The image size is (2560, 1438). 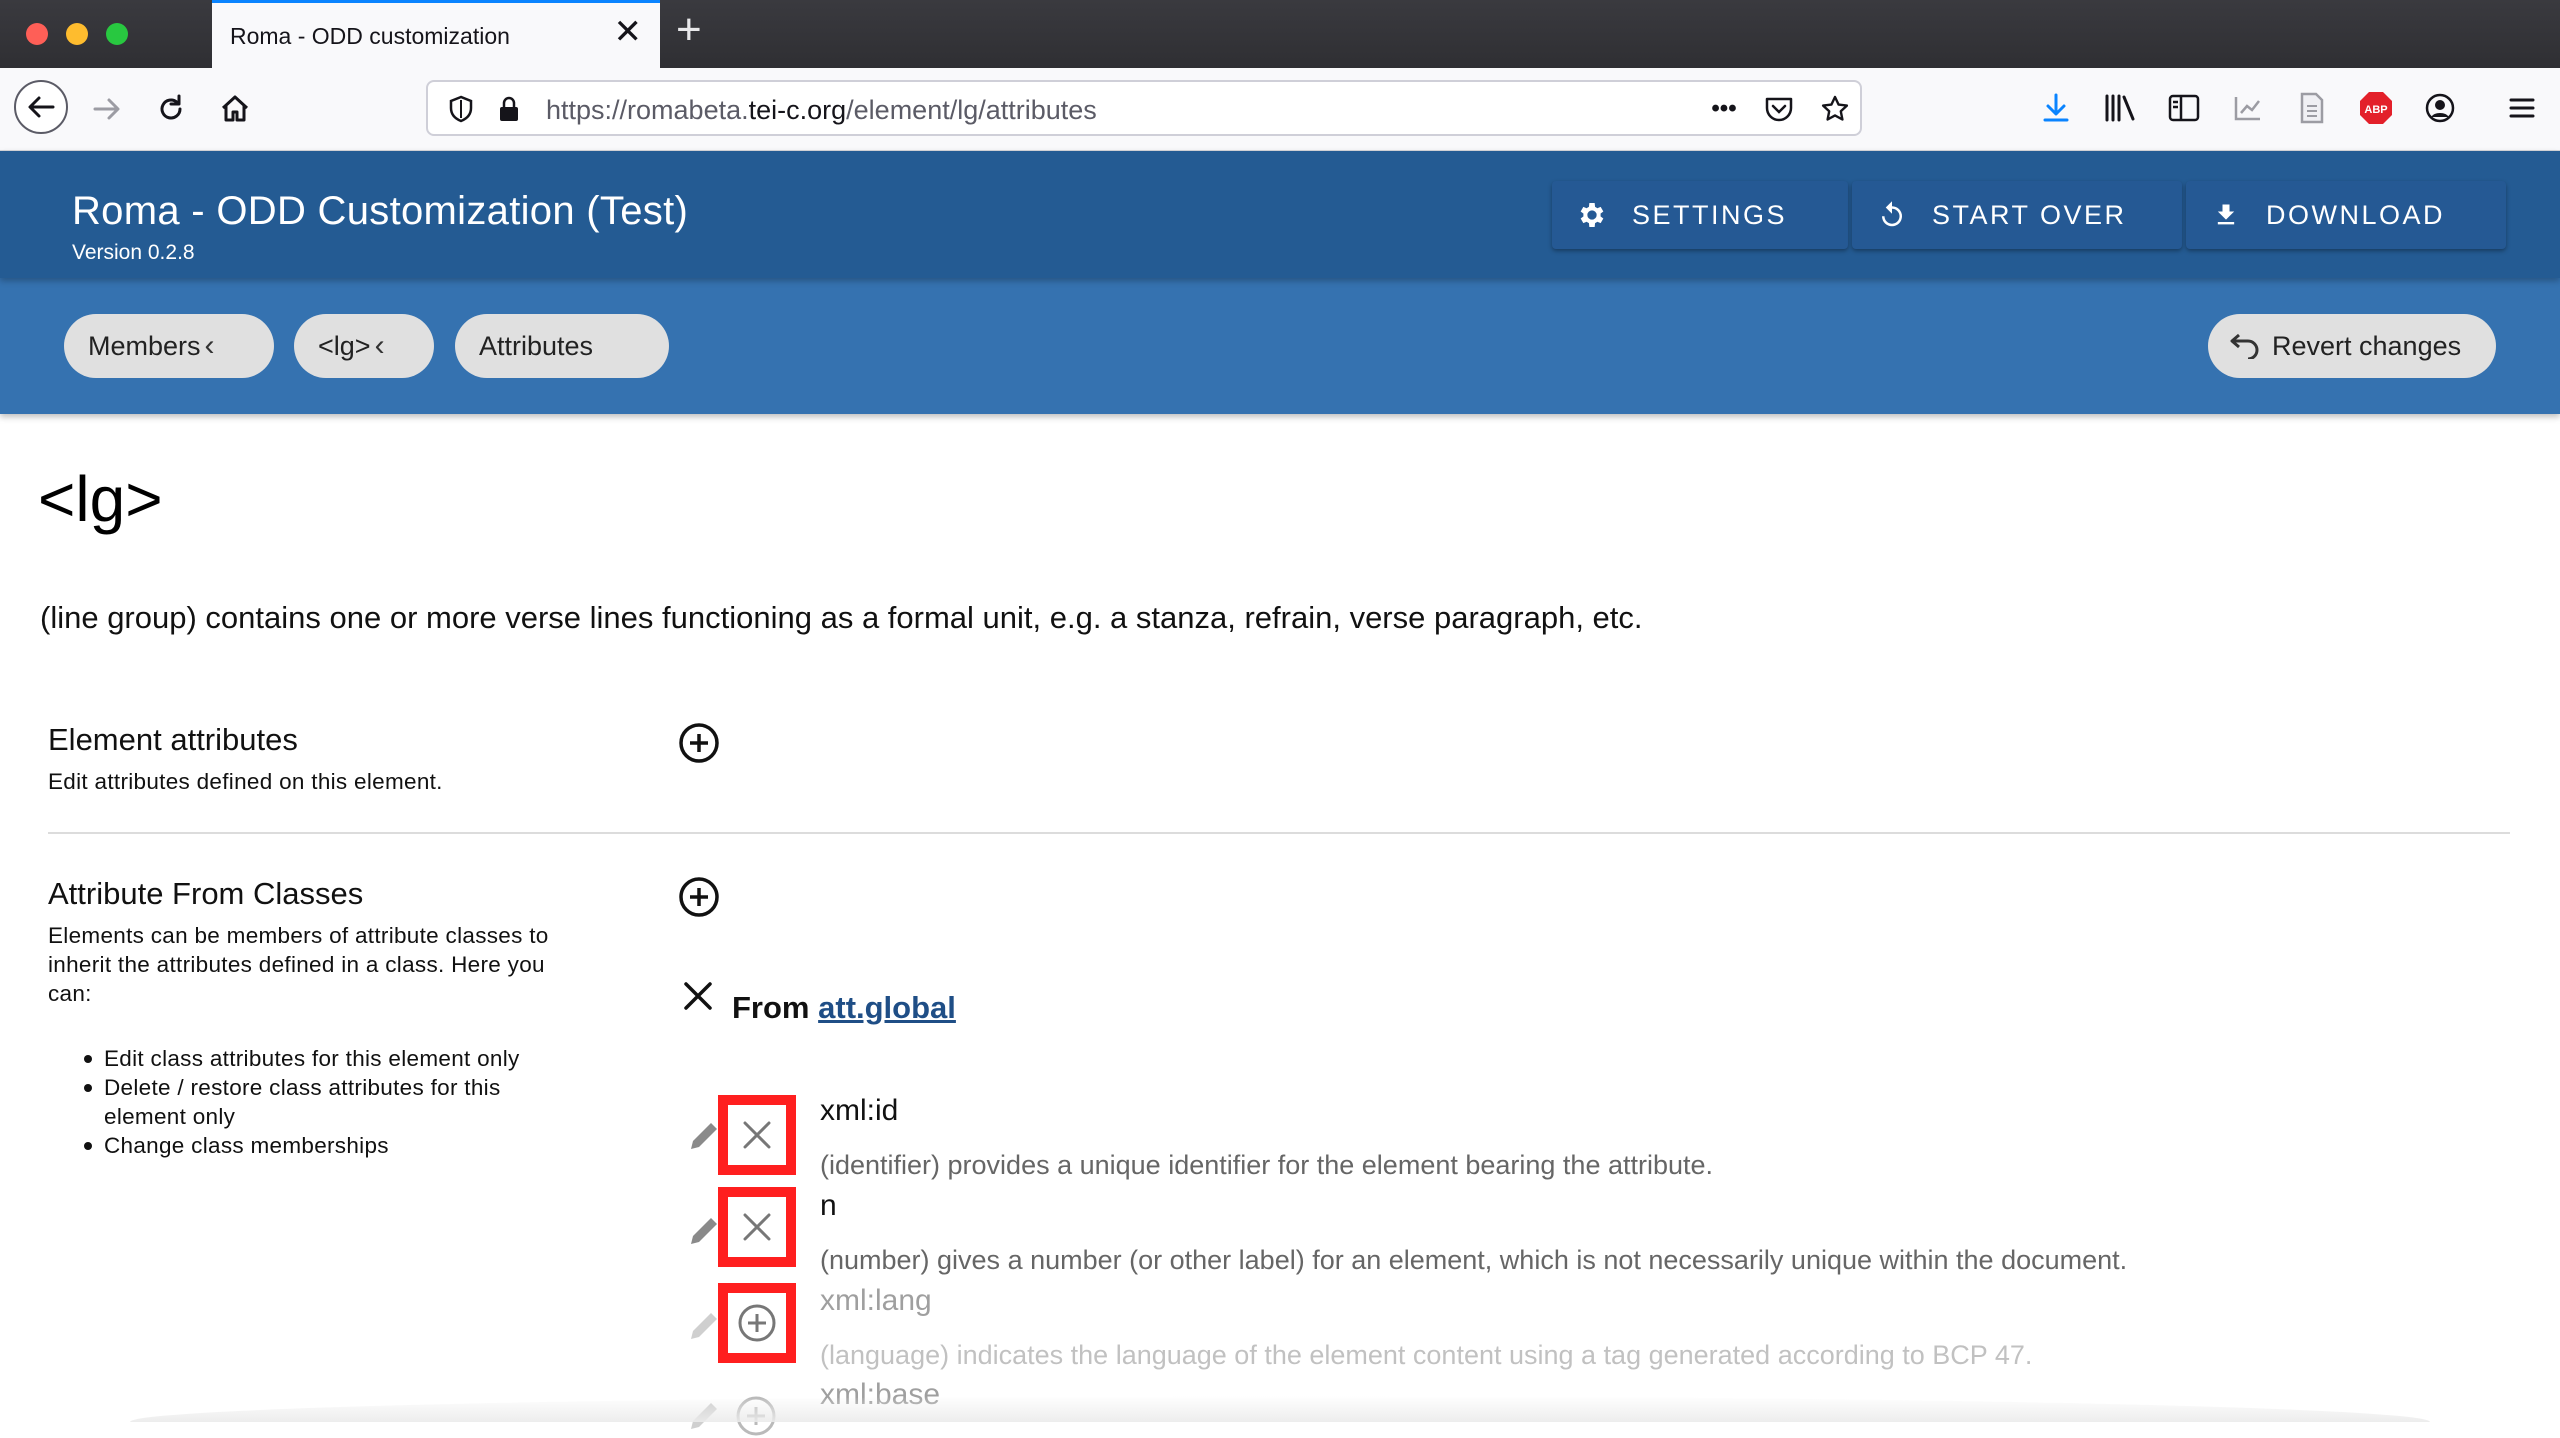 I want to click on breadcrumb-attributes-label: Attributes, so click(x=536, y=345).